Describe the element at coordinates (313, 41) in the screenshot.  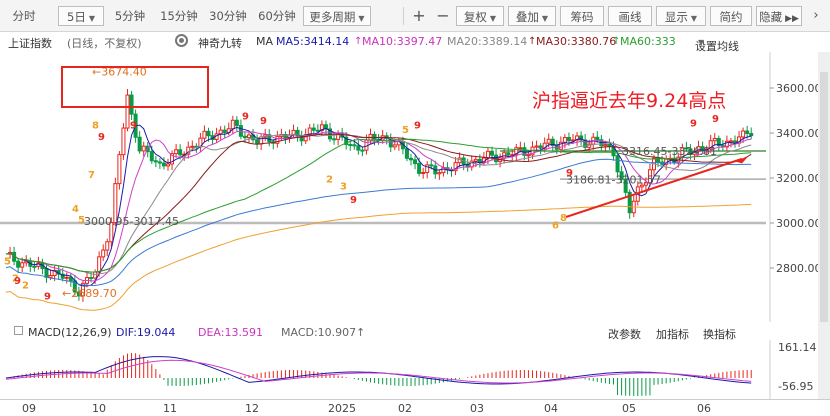
I see `ma5-value: MA5:3414.14` at that location.